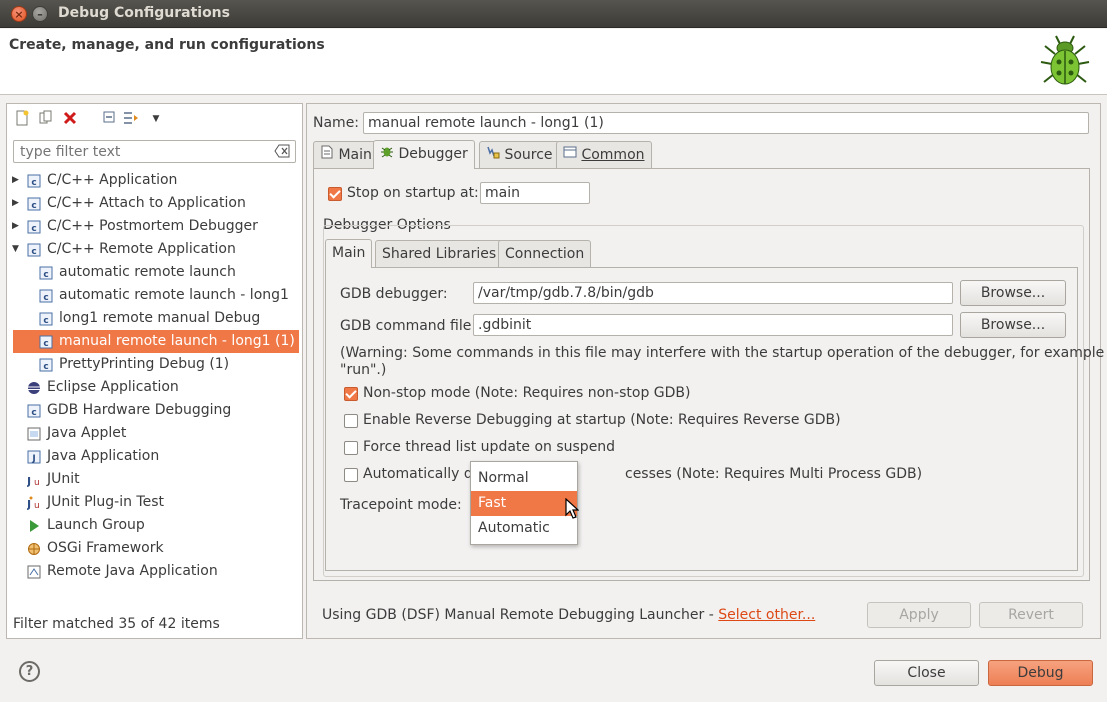  I want to click on subtab-connection: Connection, so click(545, 254).